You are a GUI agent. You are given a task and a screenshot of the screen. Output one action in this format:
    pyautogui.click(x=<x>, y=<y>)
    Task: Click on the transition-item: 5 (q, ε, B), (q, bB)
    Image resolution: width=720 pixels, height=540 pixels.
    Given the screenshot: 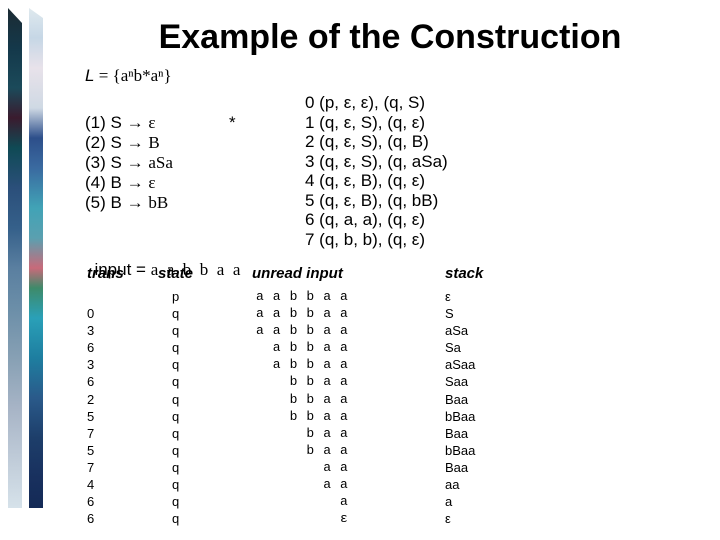 What is the action you would take?
    pyautogui.click(x=372, y=200)
    